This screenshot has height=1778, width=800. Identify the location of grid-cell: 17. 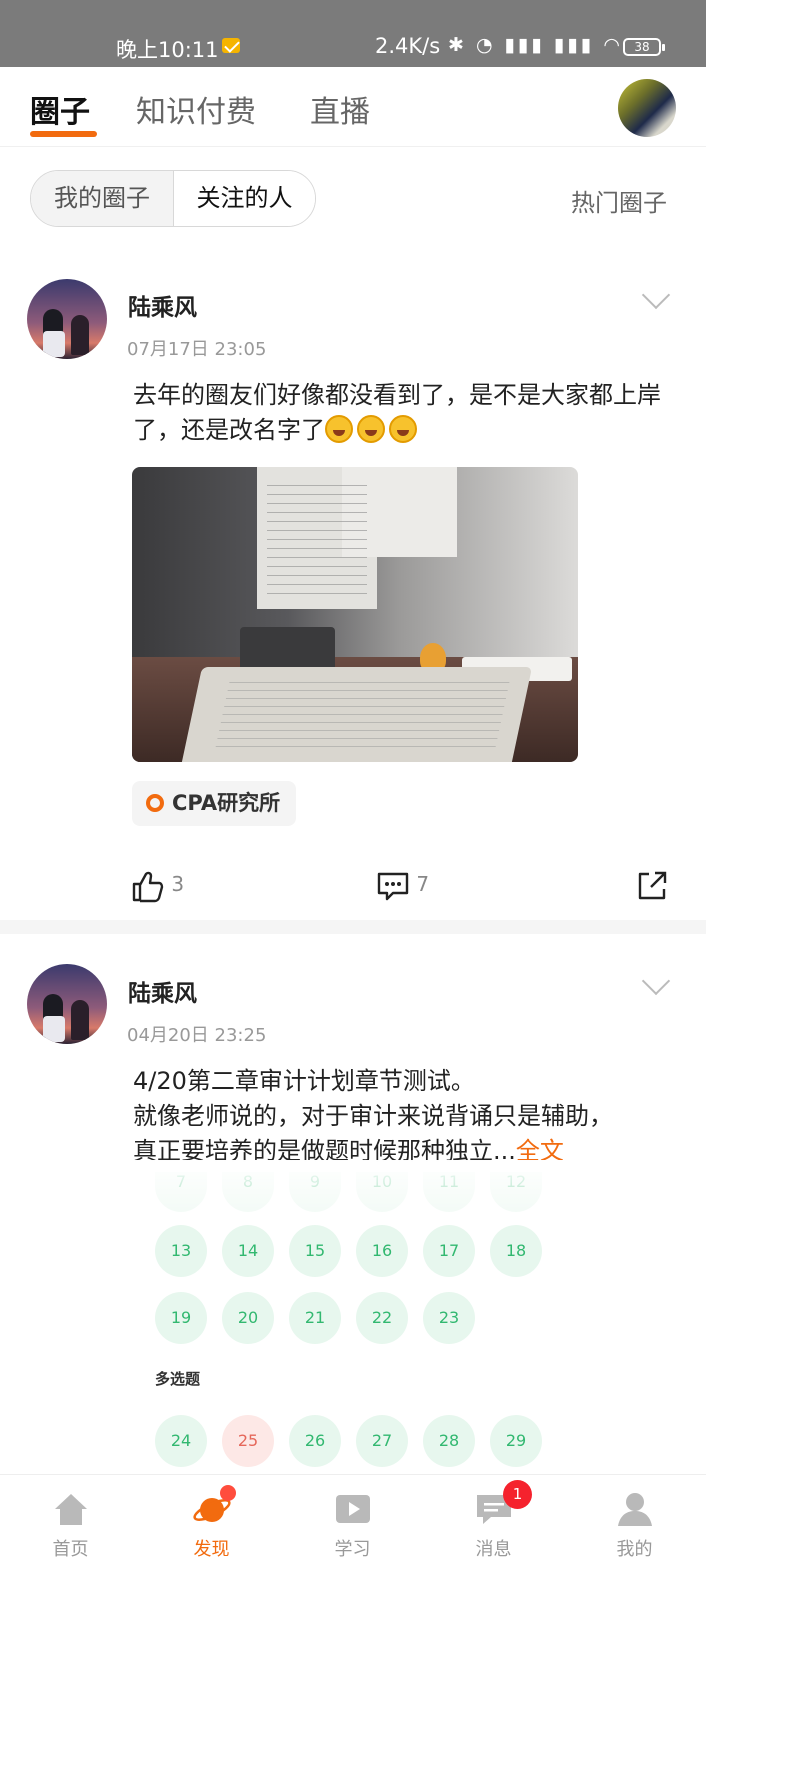
(449, 1251).